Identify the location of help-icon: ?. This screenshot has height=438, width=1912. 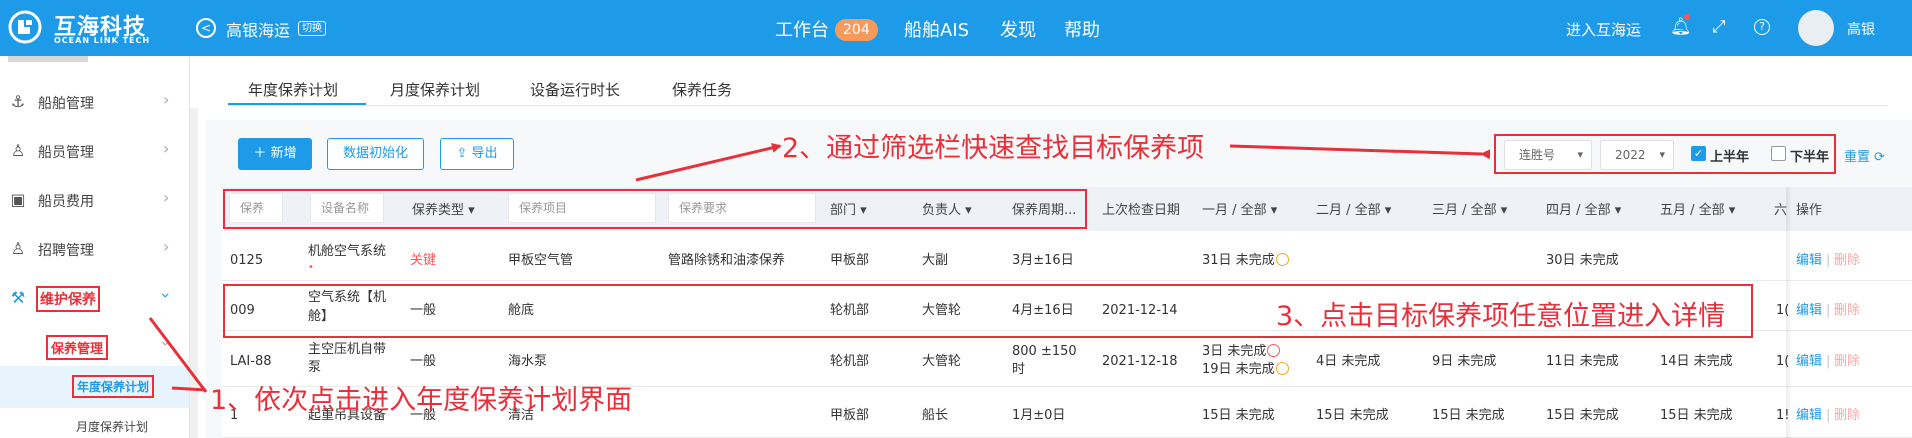
(1762, 27).